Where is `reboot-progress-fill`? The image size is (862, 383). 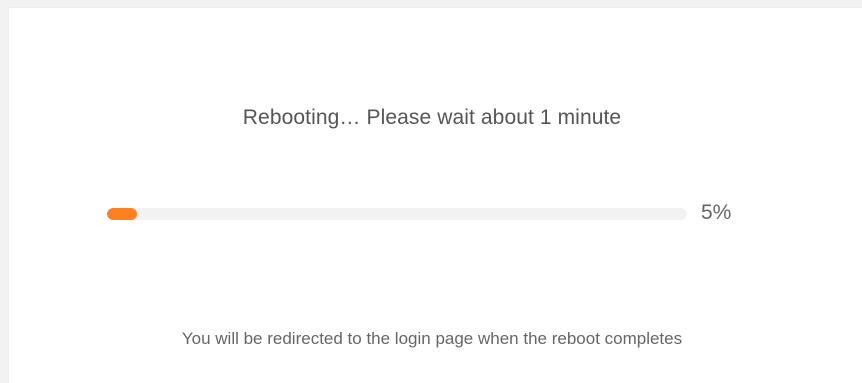
reboot-progress-fill is located at coordinates (122, 214).